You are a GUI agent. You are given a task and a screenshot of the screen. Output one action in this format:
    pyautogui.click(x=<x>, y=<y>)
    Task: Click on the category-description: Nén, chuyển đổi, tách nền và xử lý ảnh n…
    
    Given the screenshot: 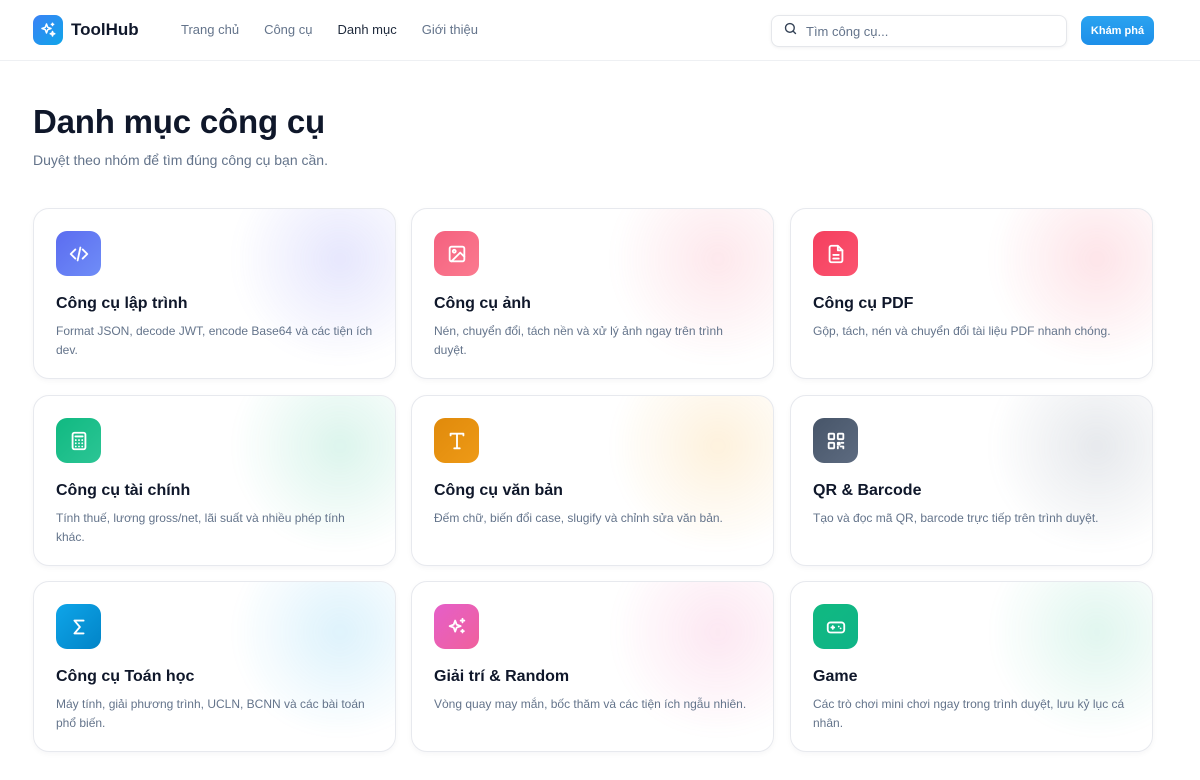 What is the action you would take?
    pyautogui.click(x=578, y=340)
    